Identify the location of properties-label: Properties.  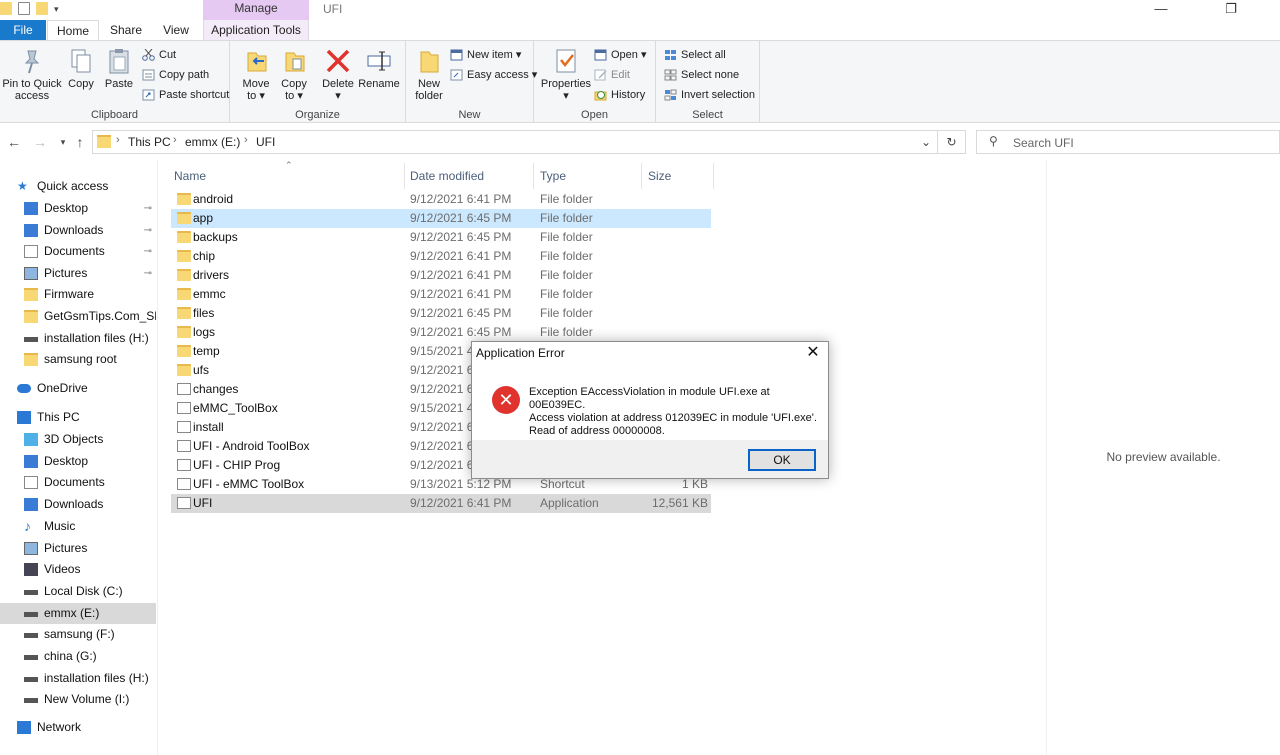
(566, 84).